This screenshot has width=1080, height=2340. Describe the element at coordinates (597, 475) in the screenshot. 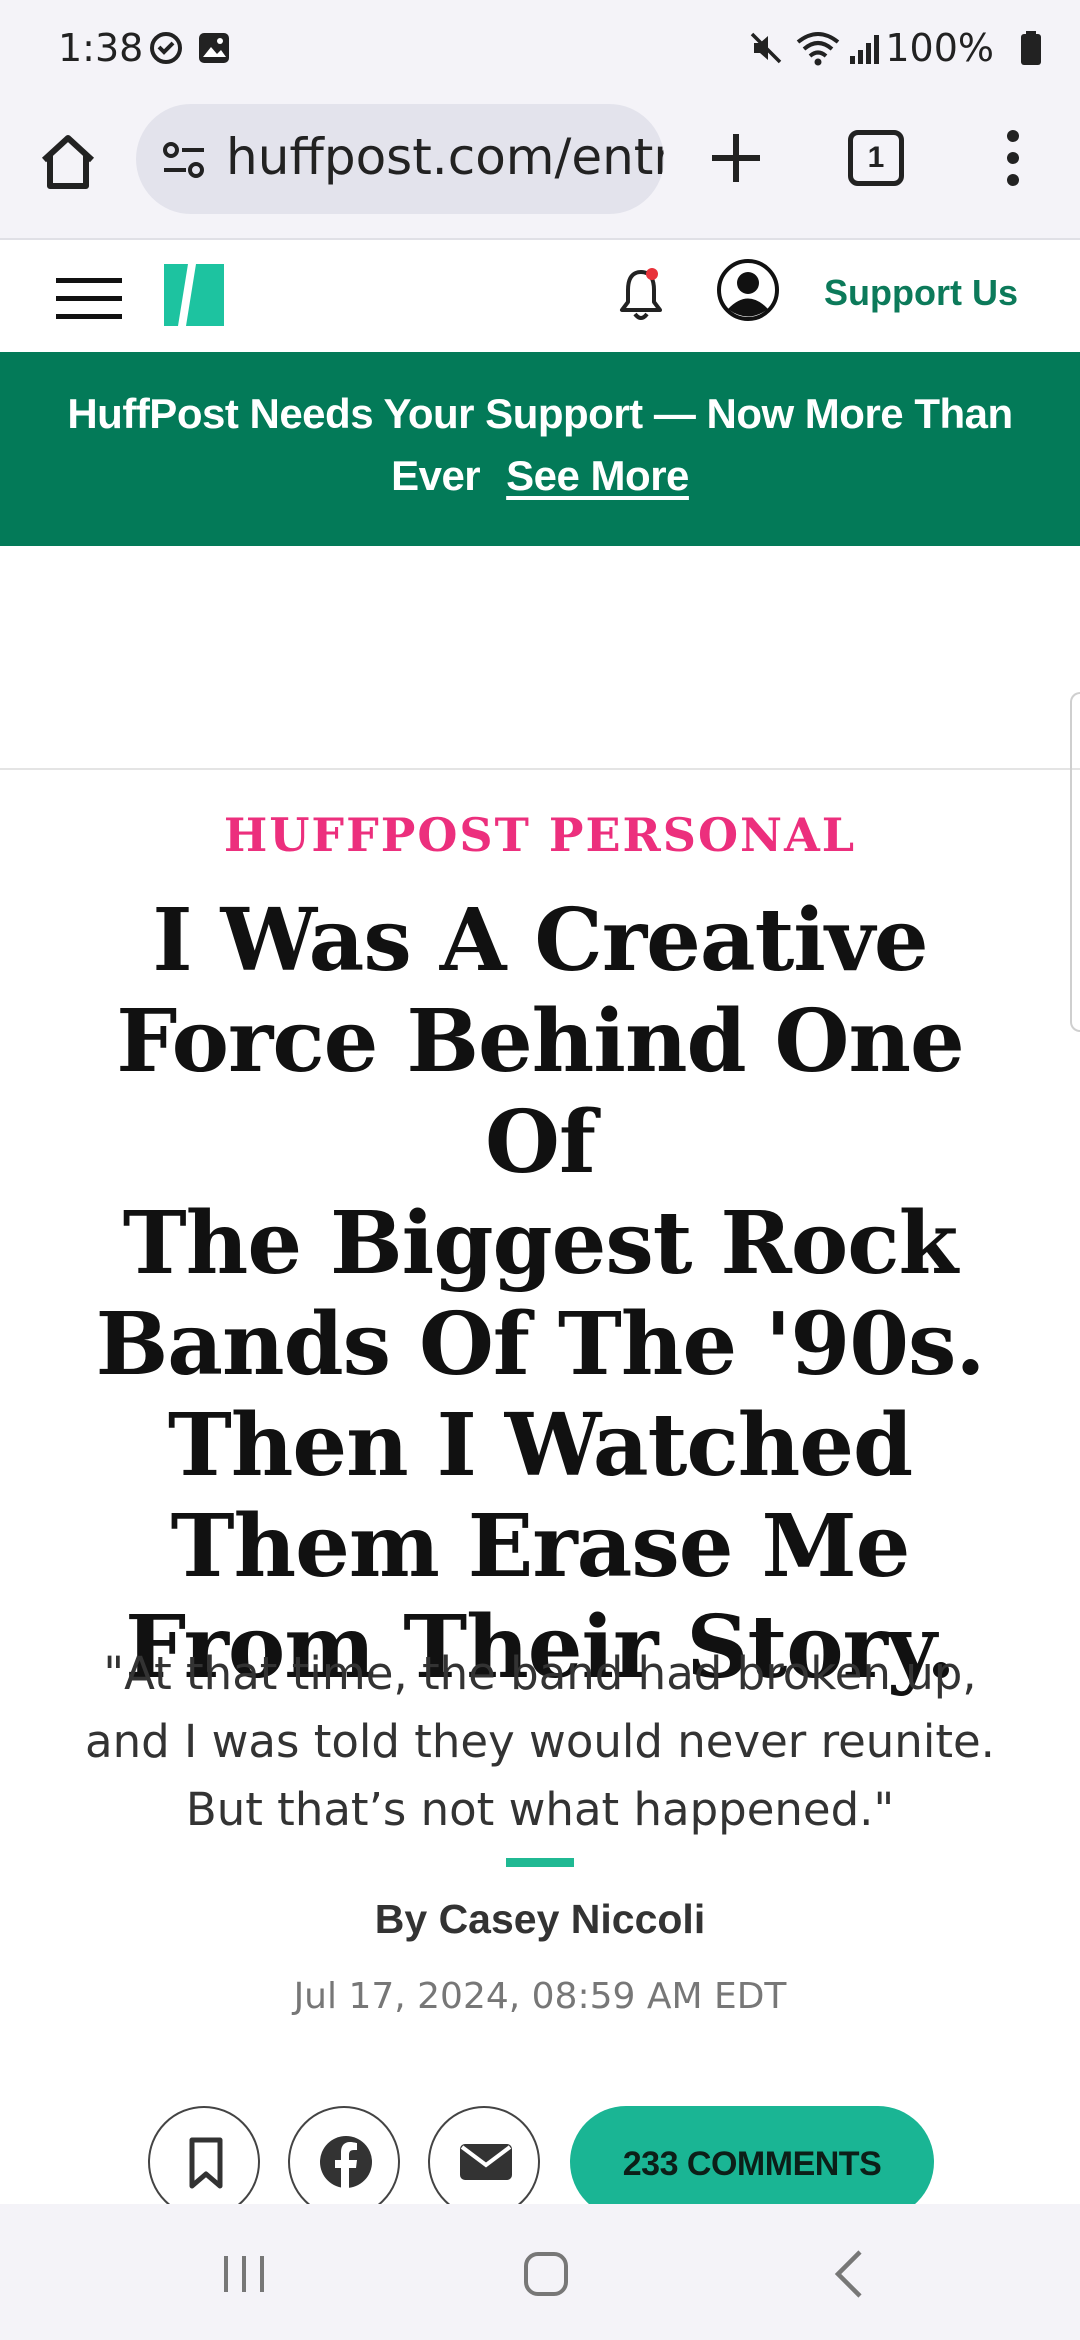

I see `see-more-link: See More` at that location.